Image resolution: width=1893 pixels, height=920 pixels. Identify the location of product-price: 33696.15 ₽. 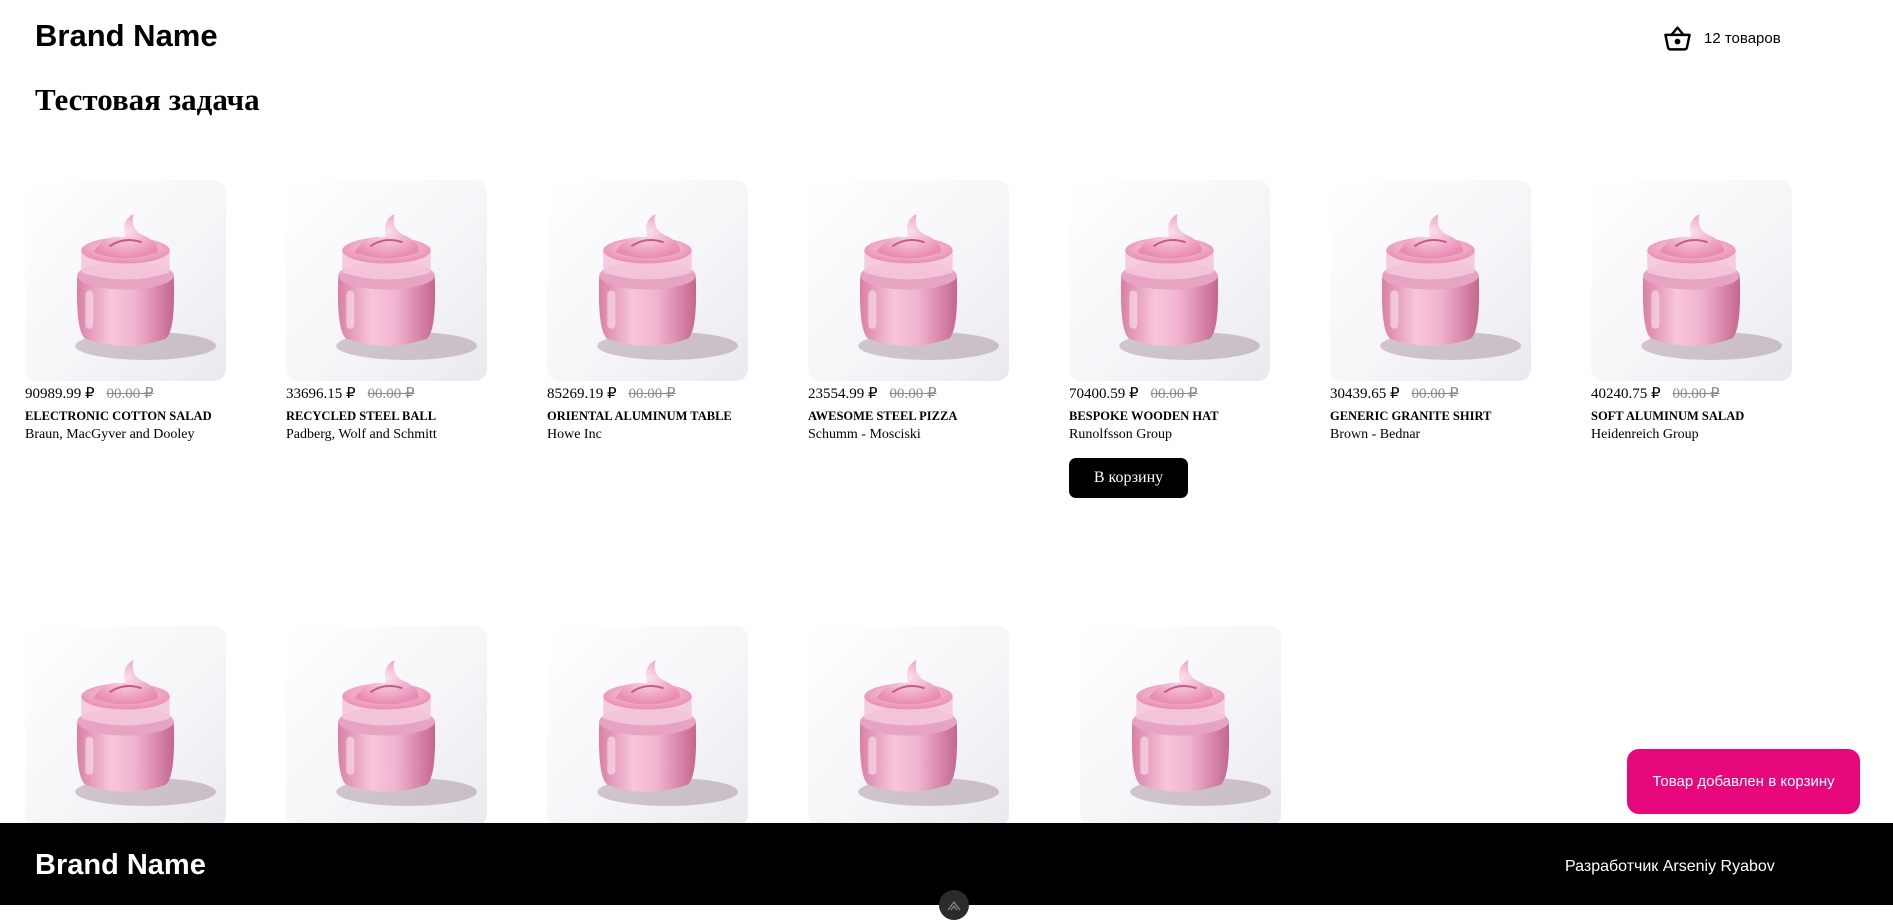
(321, 394).